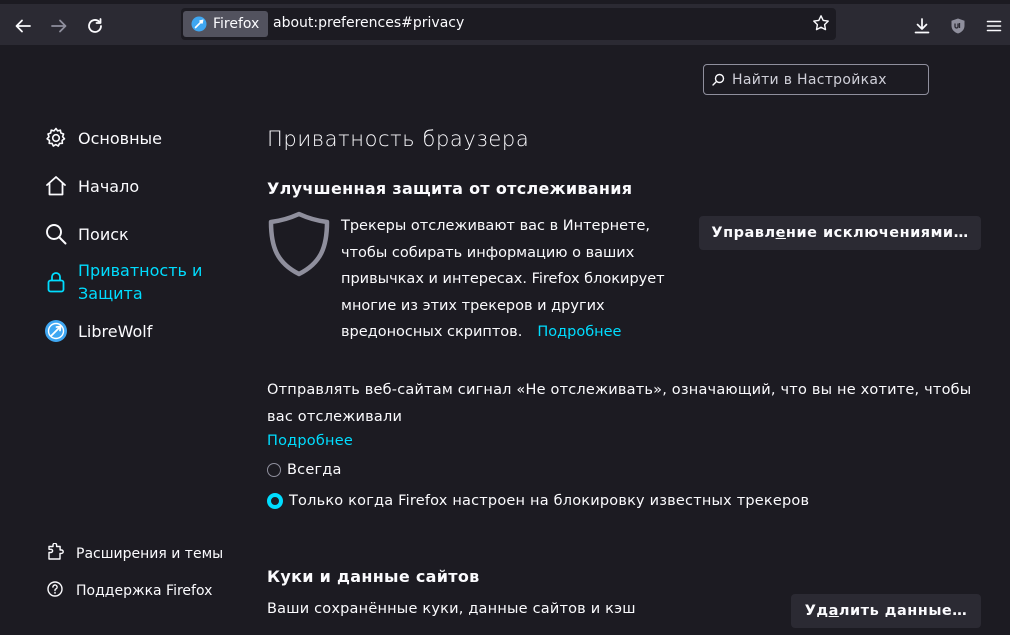  Describe the element at coordinates (144, 591) in the screenshot. I see `sidebar-footer-label: Поддержка Firefox` at that location.